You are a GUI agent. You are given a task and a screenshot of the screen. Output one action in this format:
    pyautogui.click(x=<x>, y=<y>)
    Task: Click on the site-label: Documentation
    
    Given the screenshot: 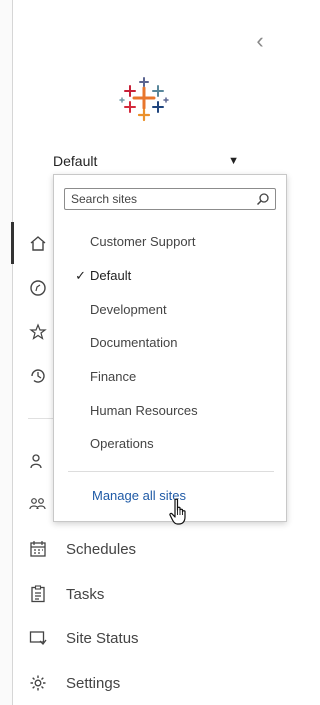 What is the action you would take?
    pyautogui.click(x=134, y=343)
    